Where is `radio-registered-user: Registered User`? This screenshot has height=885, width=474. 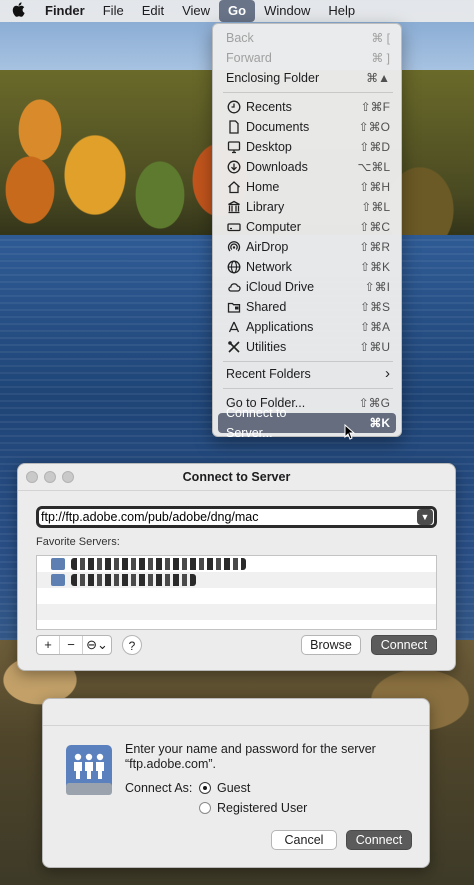 radio-registered-user: Registered User is located at coordinates (253, 808).